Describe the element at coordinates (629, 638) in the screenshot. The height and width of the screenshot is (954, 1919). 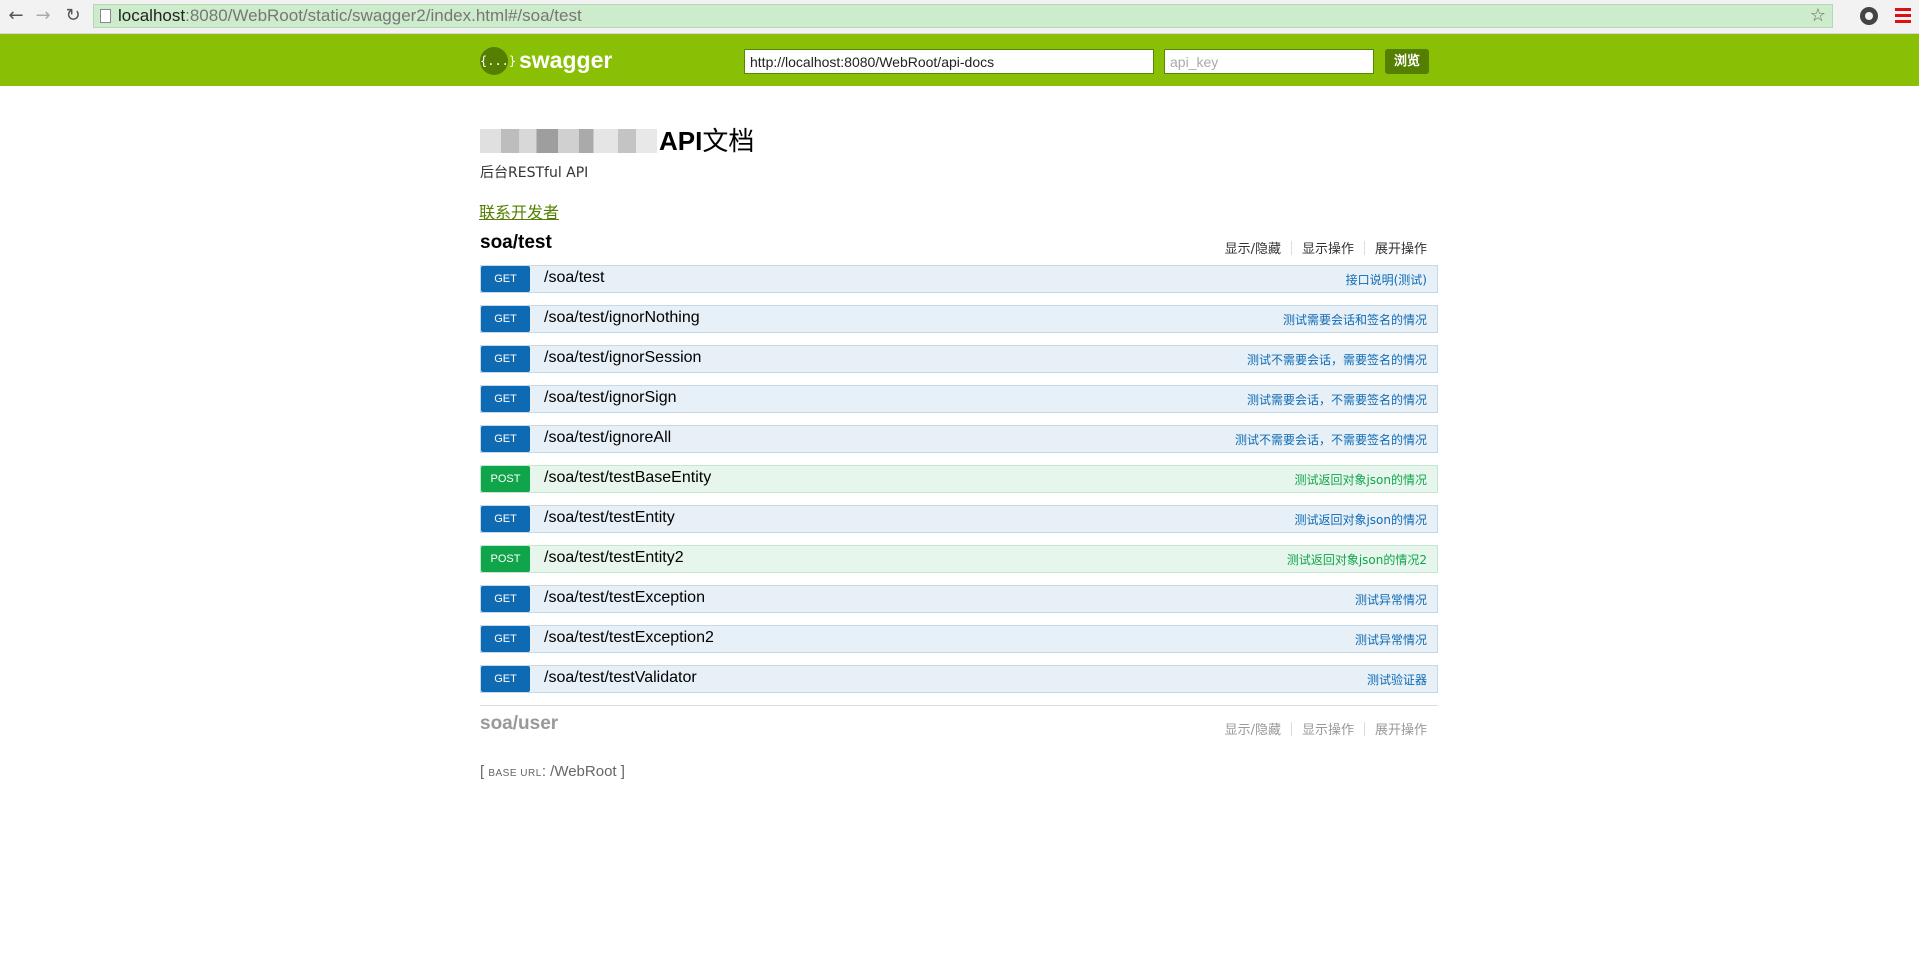
I see `operation-path: /soa/test/testException2` at that location.